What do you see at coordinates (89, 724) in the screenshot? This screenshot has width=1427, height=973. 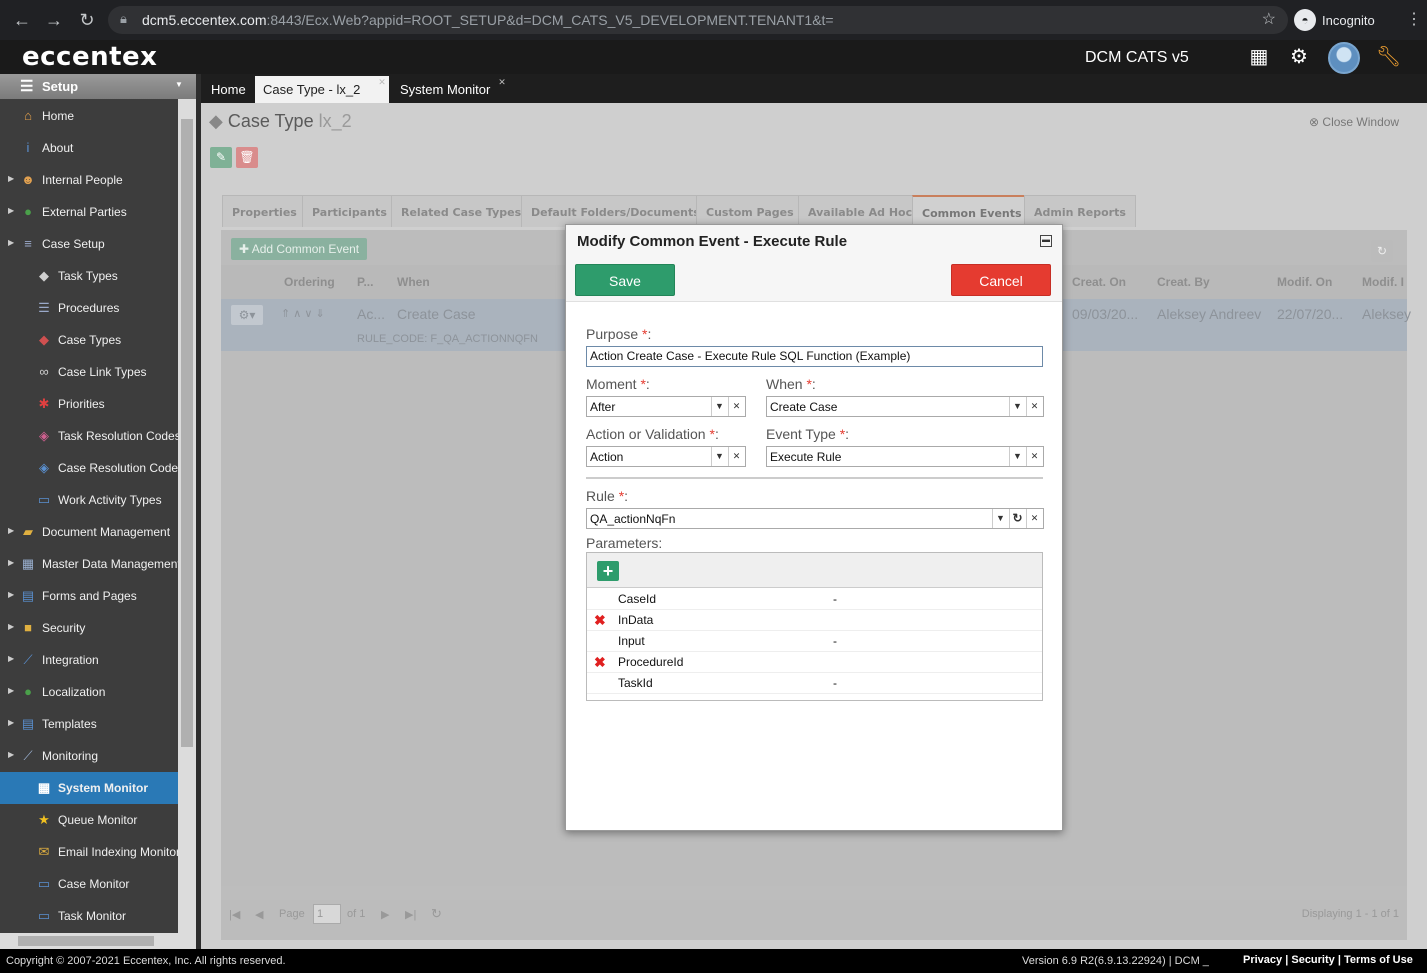 I see `sidebar-item-templates: ▶ ▤ Templates` at bounding box center [89, 724].